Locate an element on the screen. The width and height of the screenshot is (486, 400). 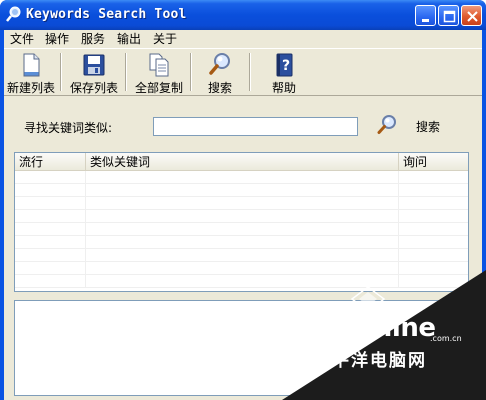
search-toolbar-button: 搜索 is located at coordinates (220, 73).